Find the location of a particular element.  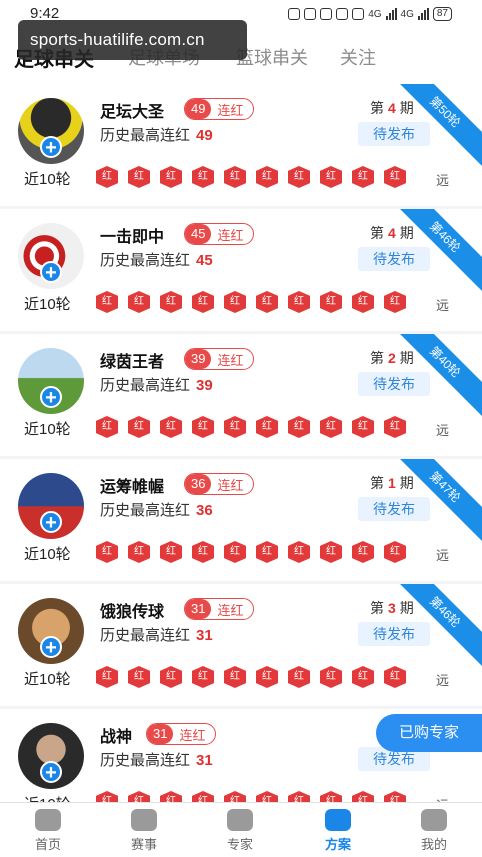

expert-name: 绿茵王者 is located at coordinates (132, 360).